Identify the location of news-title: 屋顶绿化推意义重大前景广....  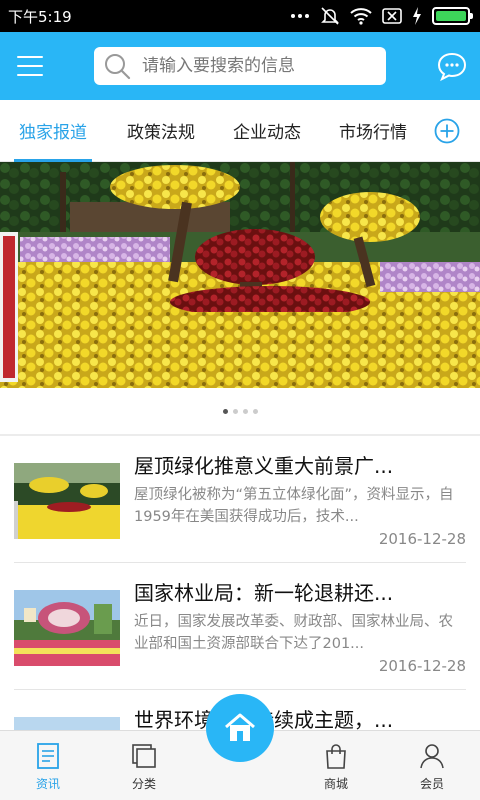
(264, 466).